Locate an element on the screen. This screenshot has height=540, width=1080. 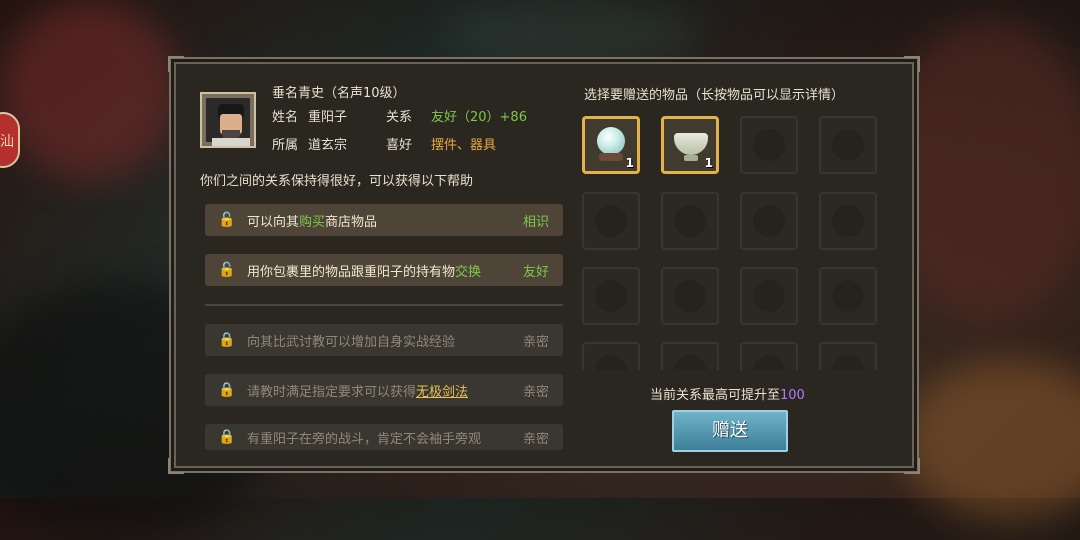
faction-value: 道玄宗 is located at coordinates (328, 145).